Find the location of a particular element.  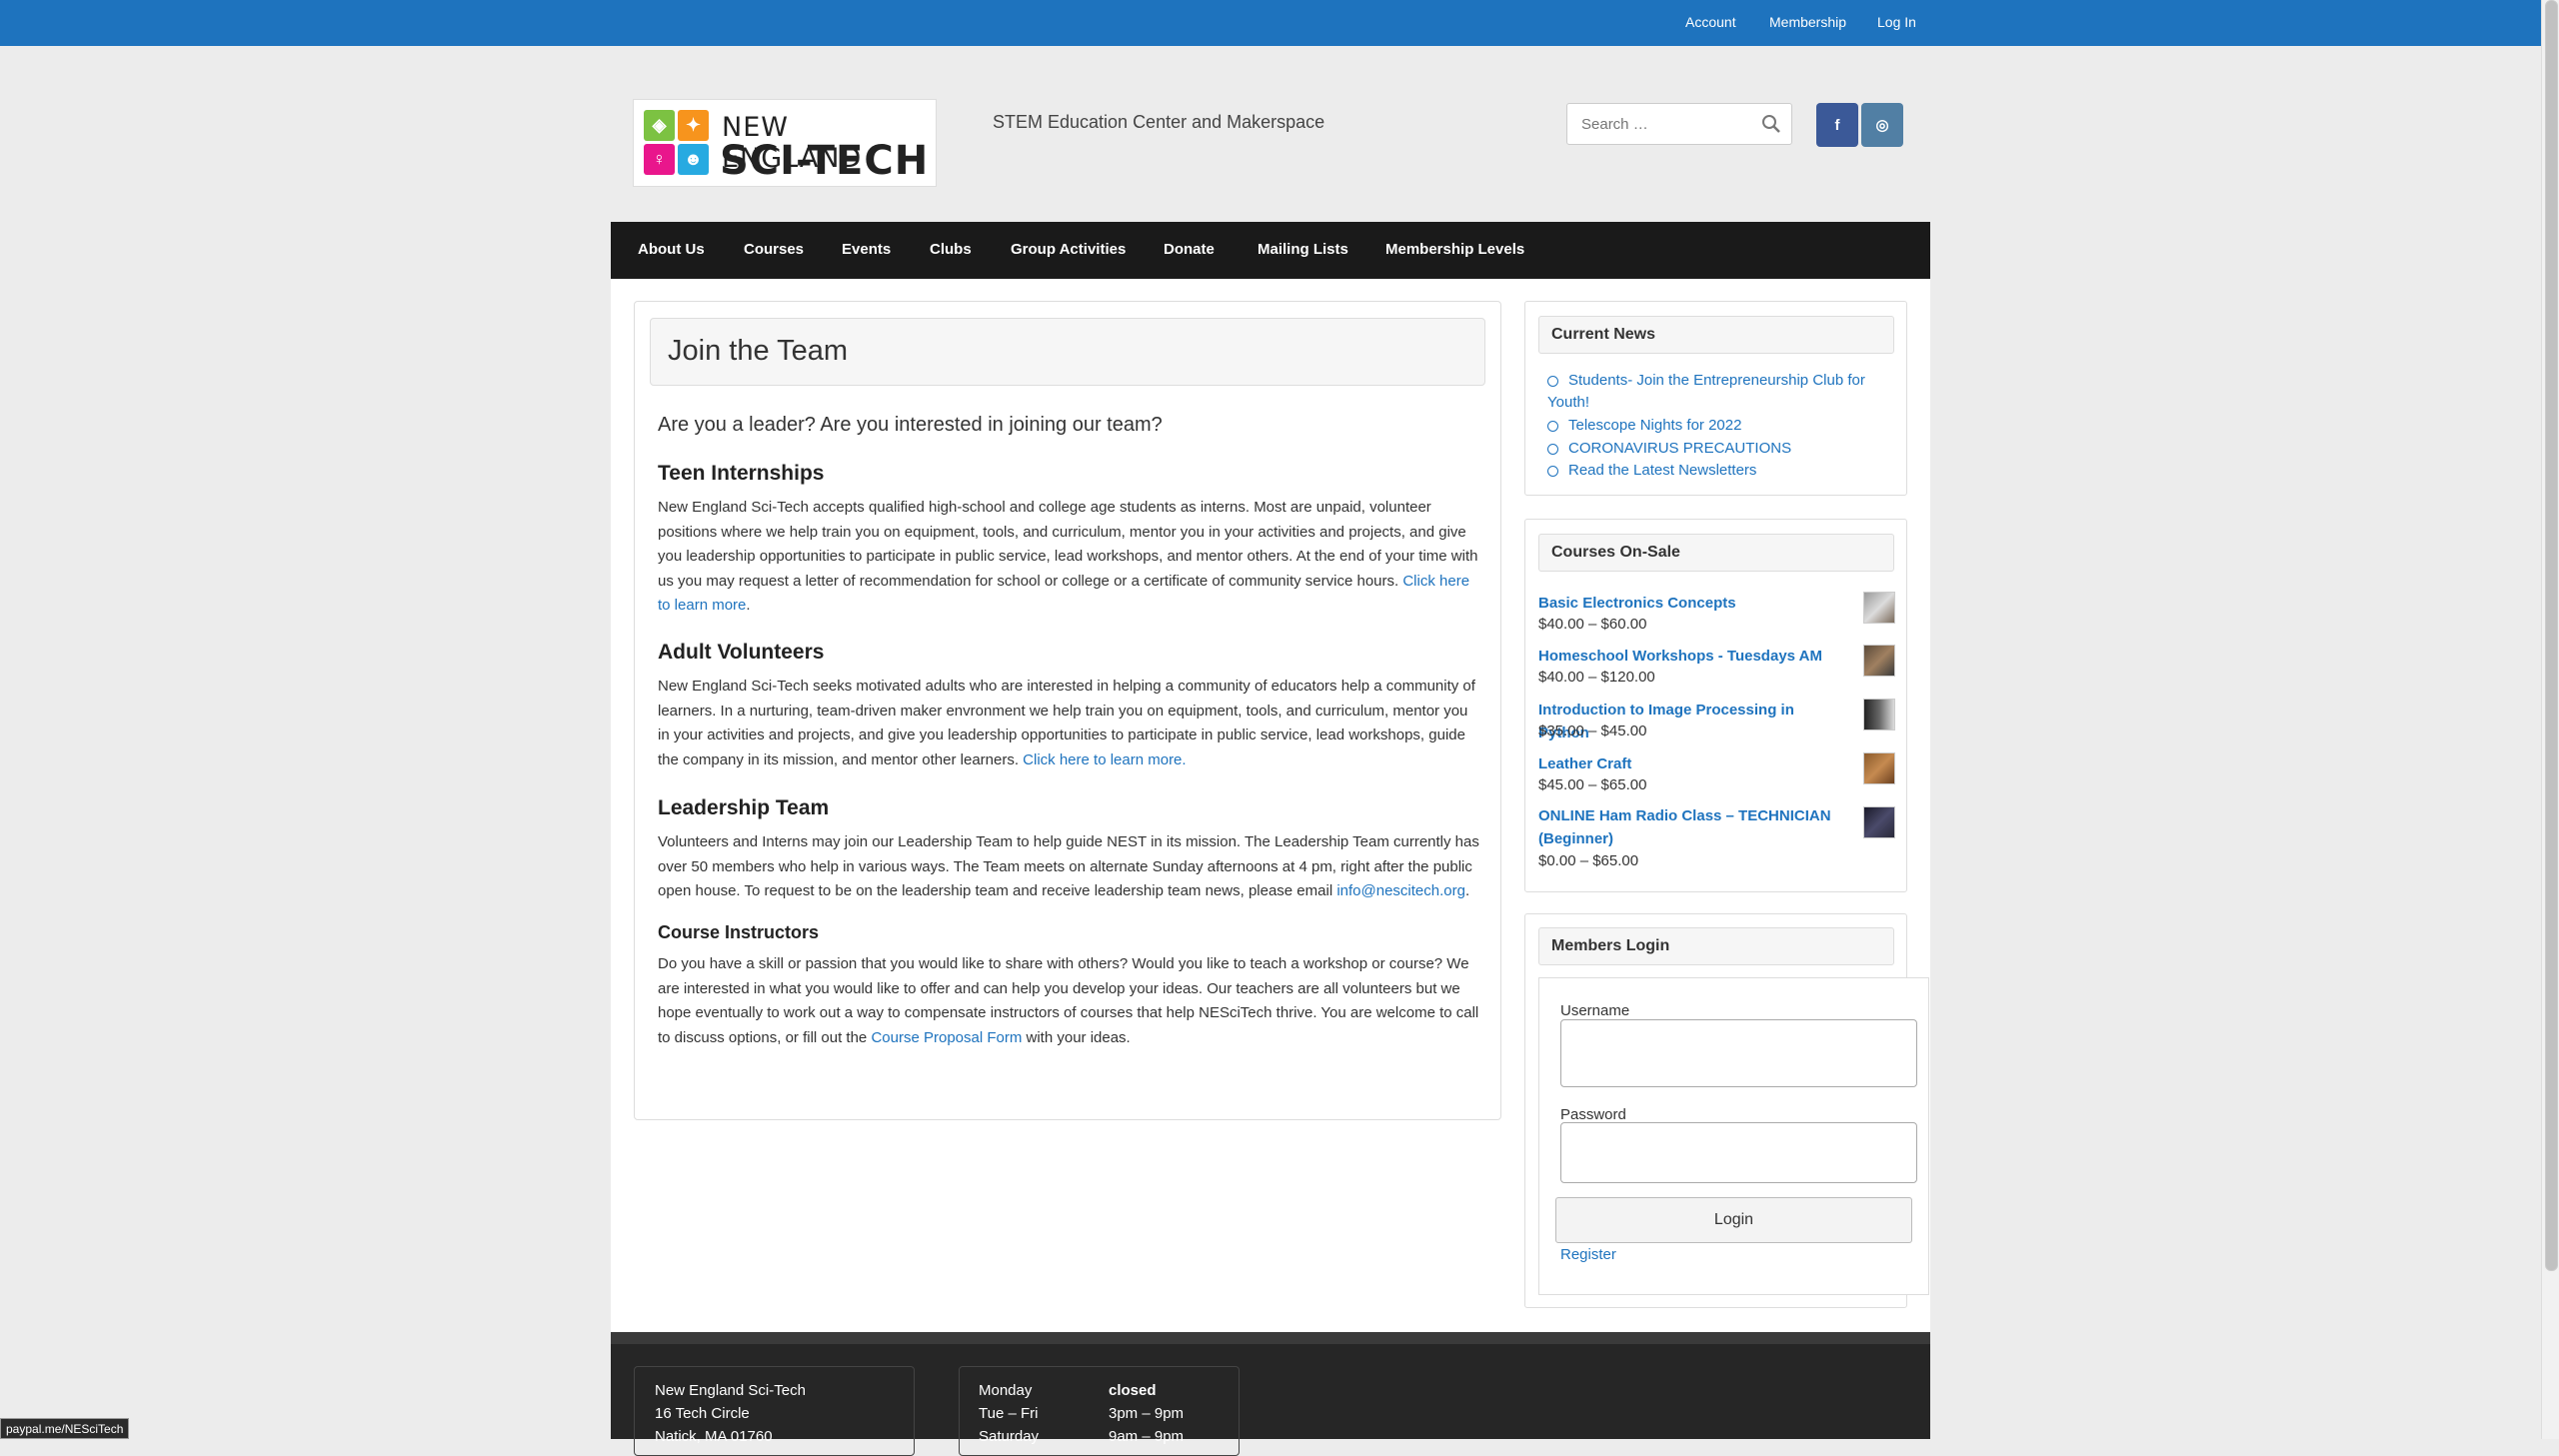

course-price: $40.00 – $120.00 is located at coordinates (1596, 678).